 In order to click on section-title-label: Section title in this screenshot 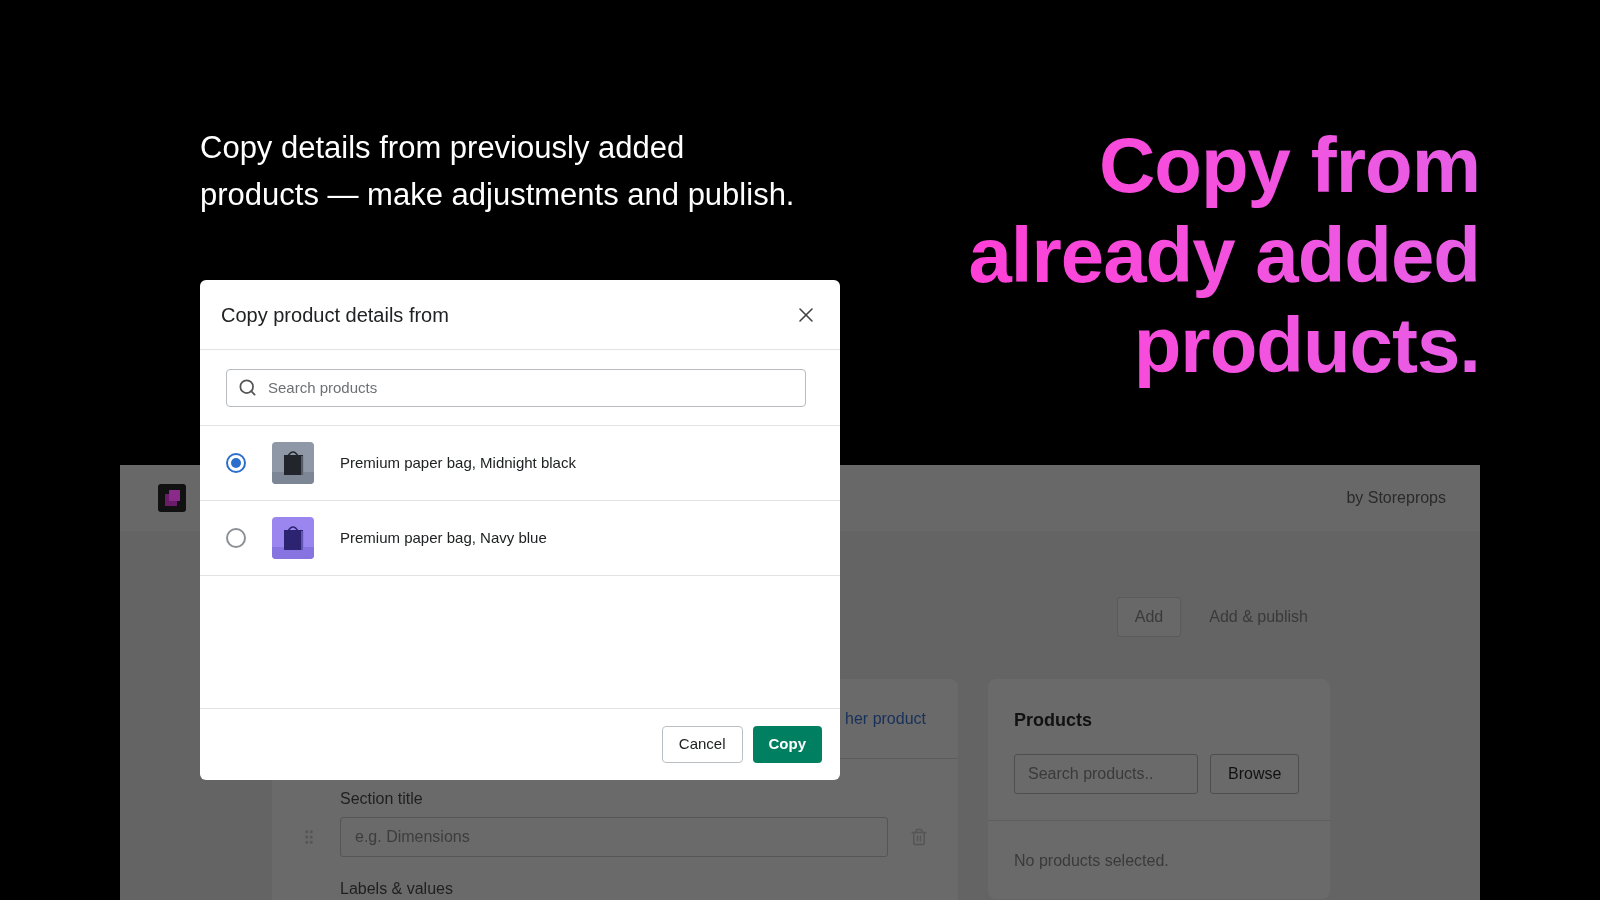, I will do `click(381, 799)`.